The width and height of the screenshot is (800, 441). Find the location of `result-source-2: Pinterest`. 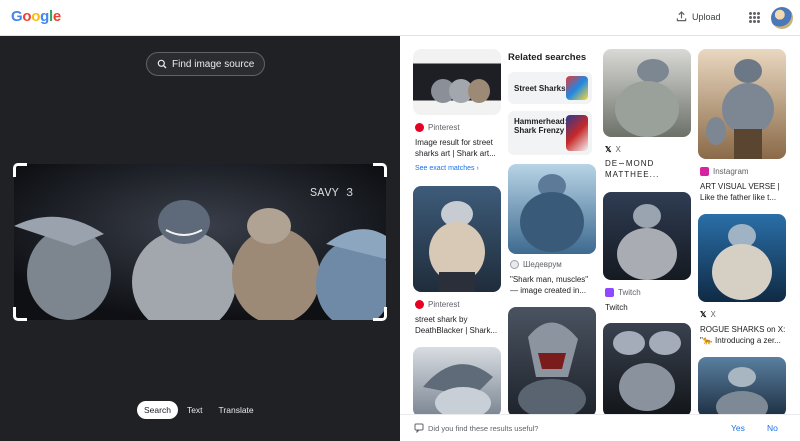

result-source-2: Pinterest is located at coordinates (437, 304).